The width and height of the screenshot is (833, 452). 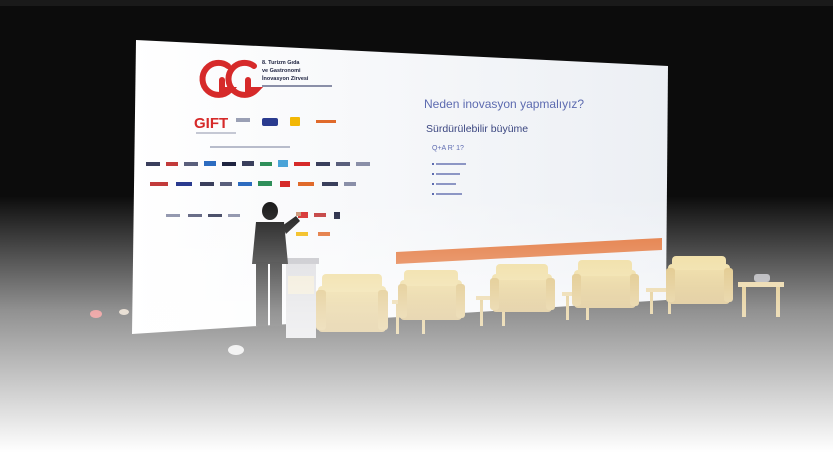 I want to click on summit-title-line-2: ve Gastronomi, so click(x=281, y=71).